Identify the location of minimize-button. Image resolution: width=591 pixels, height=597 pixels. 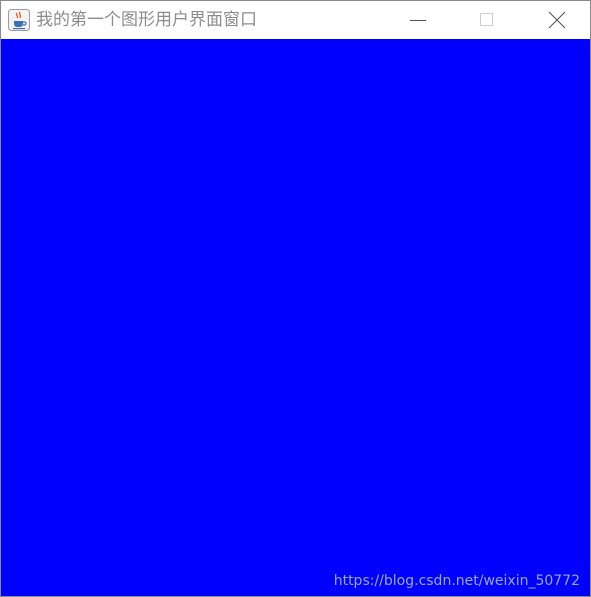
(418, 20).